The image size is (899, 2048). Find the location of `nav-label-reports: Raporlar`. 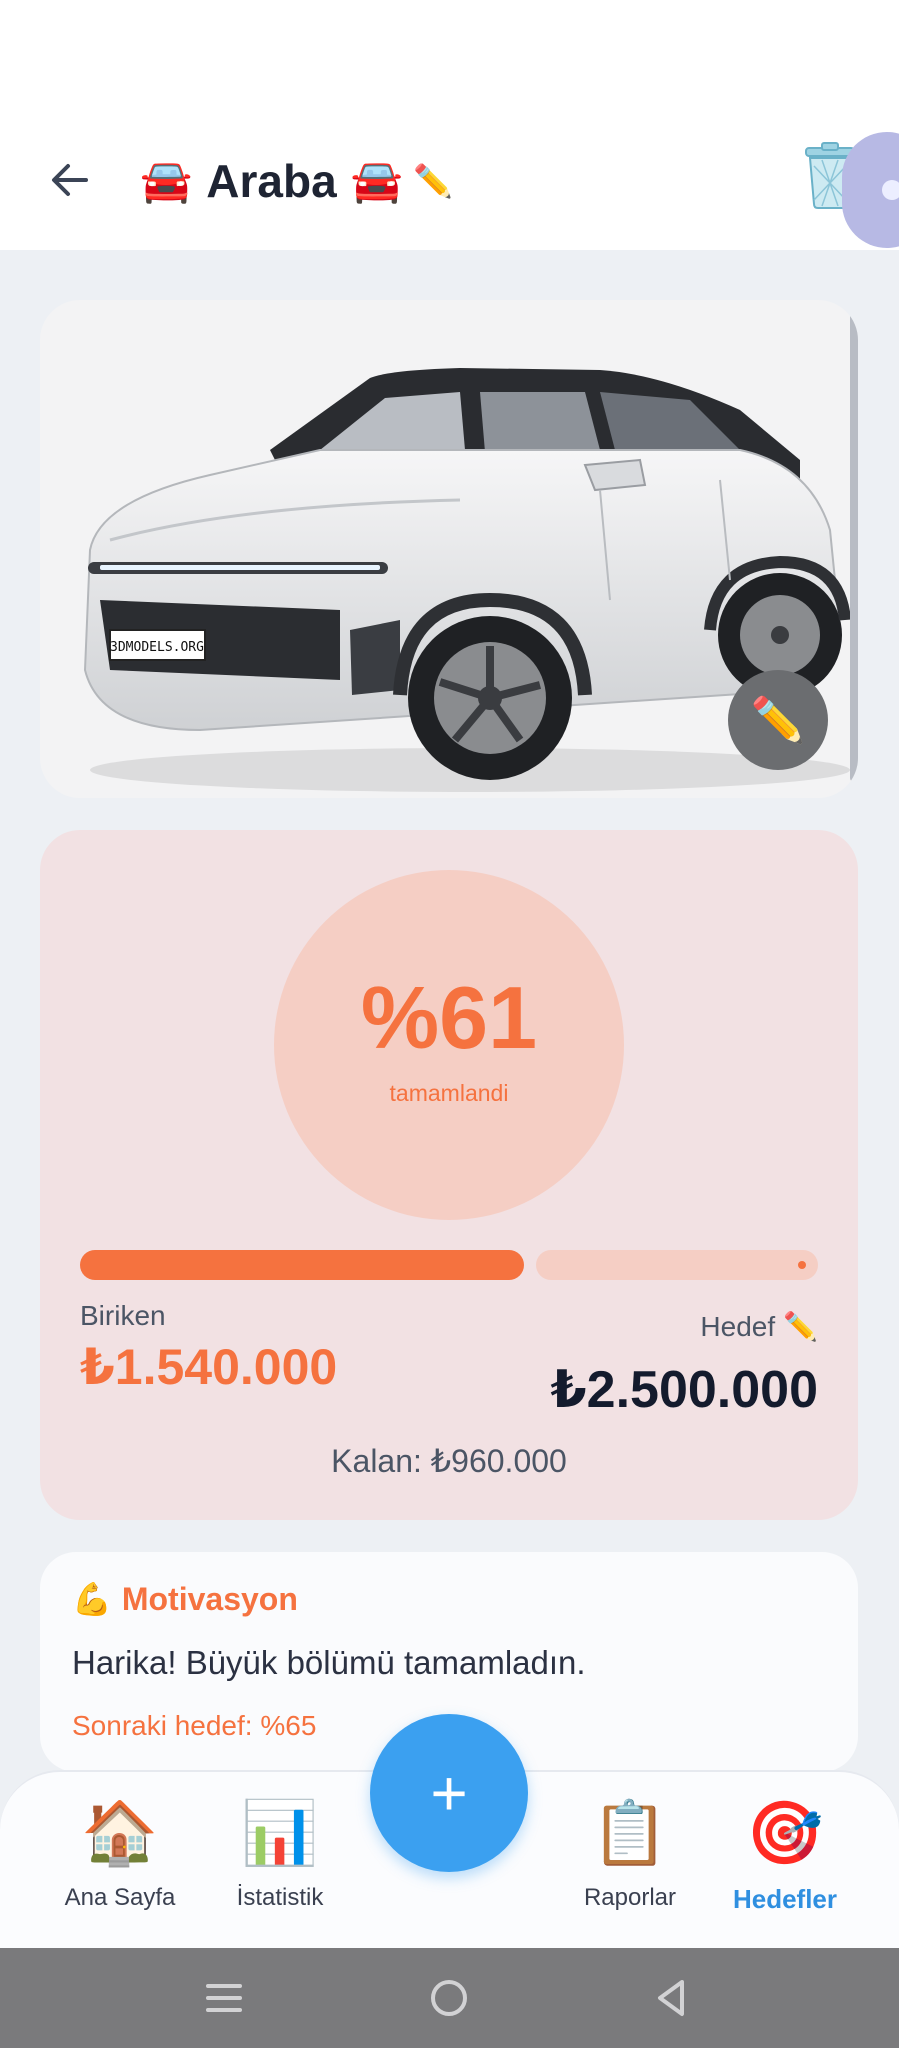

nav-label-reports: Raporlar is located at coordinates (630, 1897).